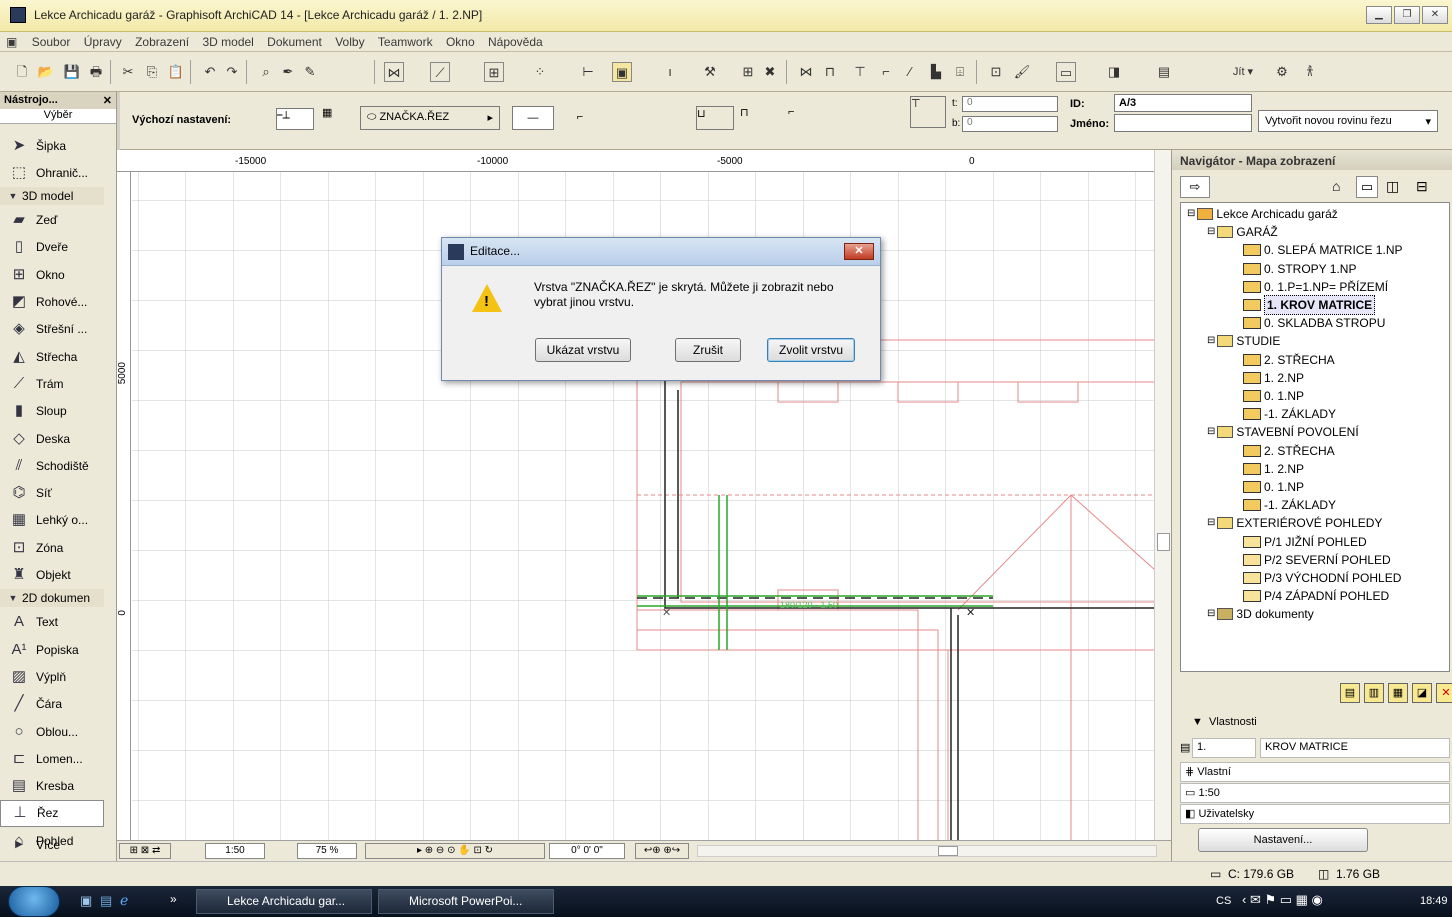 The image size is (1452, 917). Describe the element at coordinates (587, 851) in the screenshot. I see `angle-field: 0° 0' 0"` at that location.